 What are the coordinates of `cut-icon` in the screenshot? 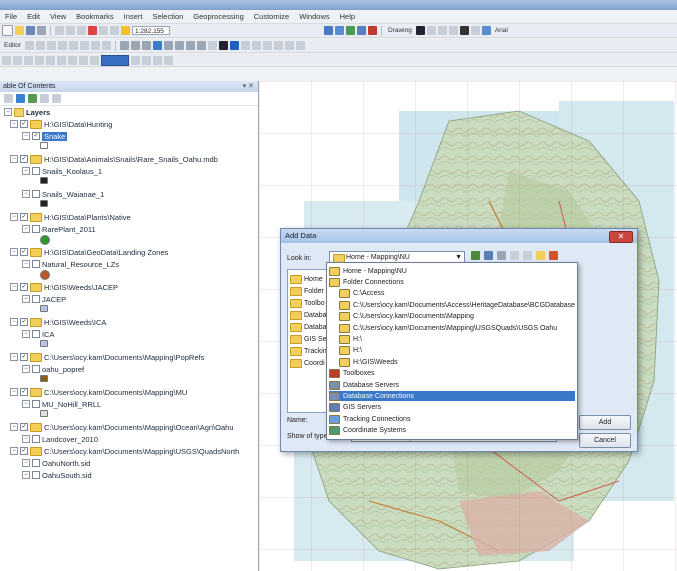 It's located at (59, 30).